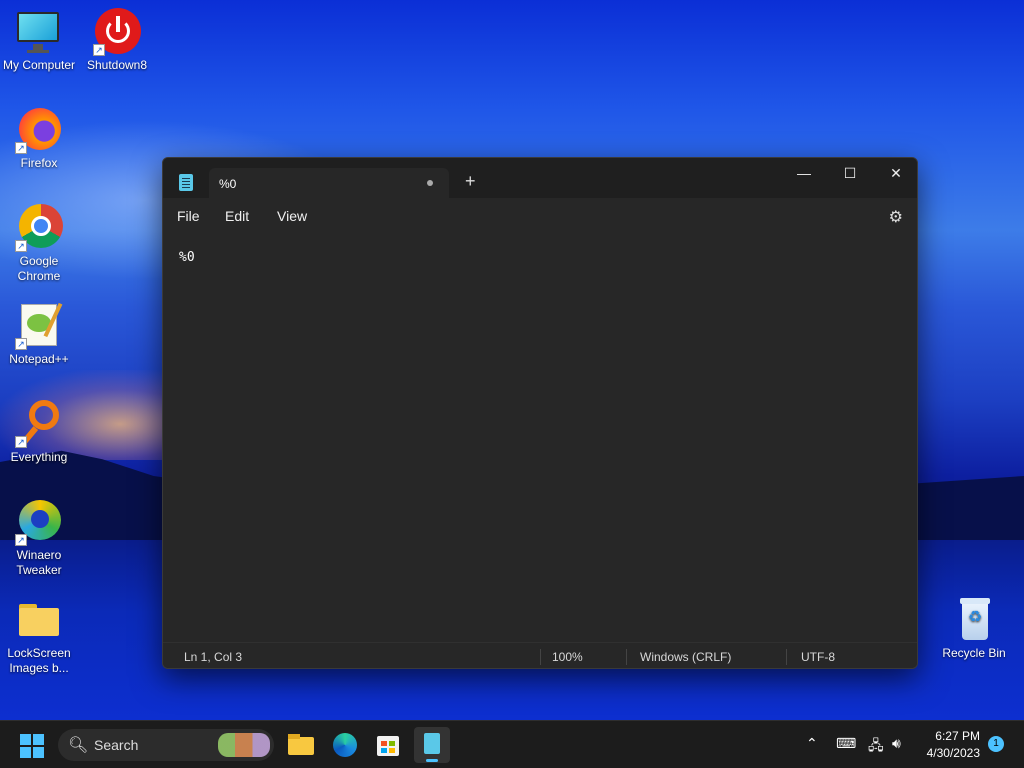 The width and height of the screenshot is (1024, 768). I want to click on active-indicator, so click(432, 760).